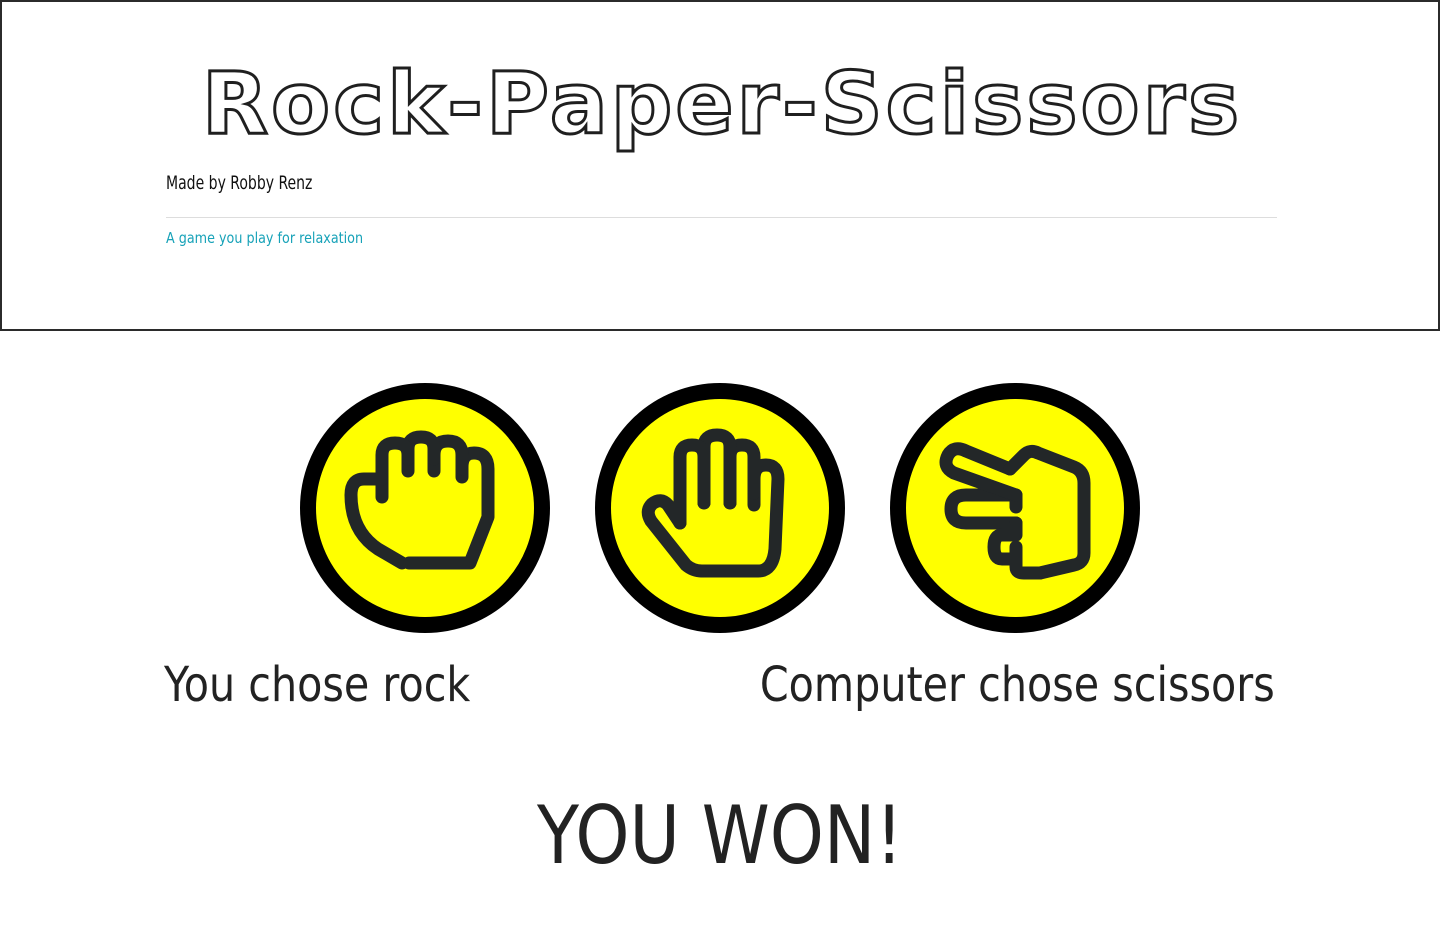  What do you see at coordinates (721, 104) in the screenshot?
I see `page-title: Rock-Paper-Scissors` at bounding box center [721, 104].